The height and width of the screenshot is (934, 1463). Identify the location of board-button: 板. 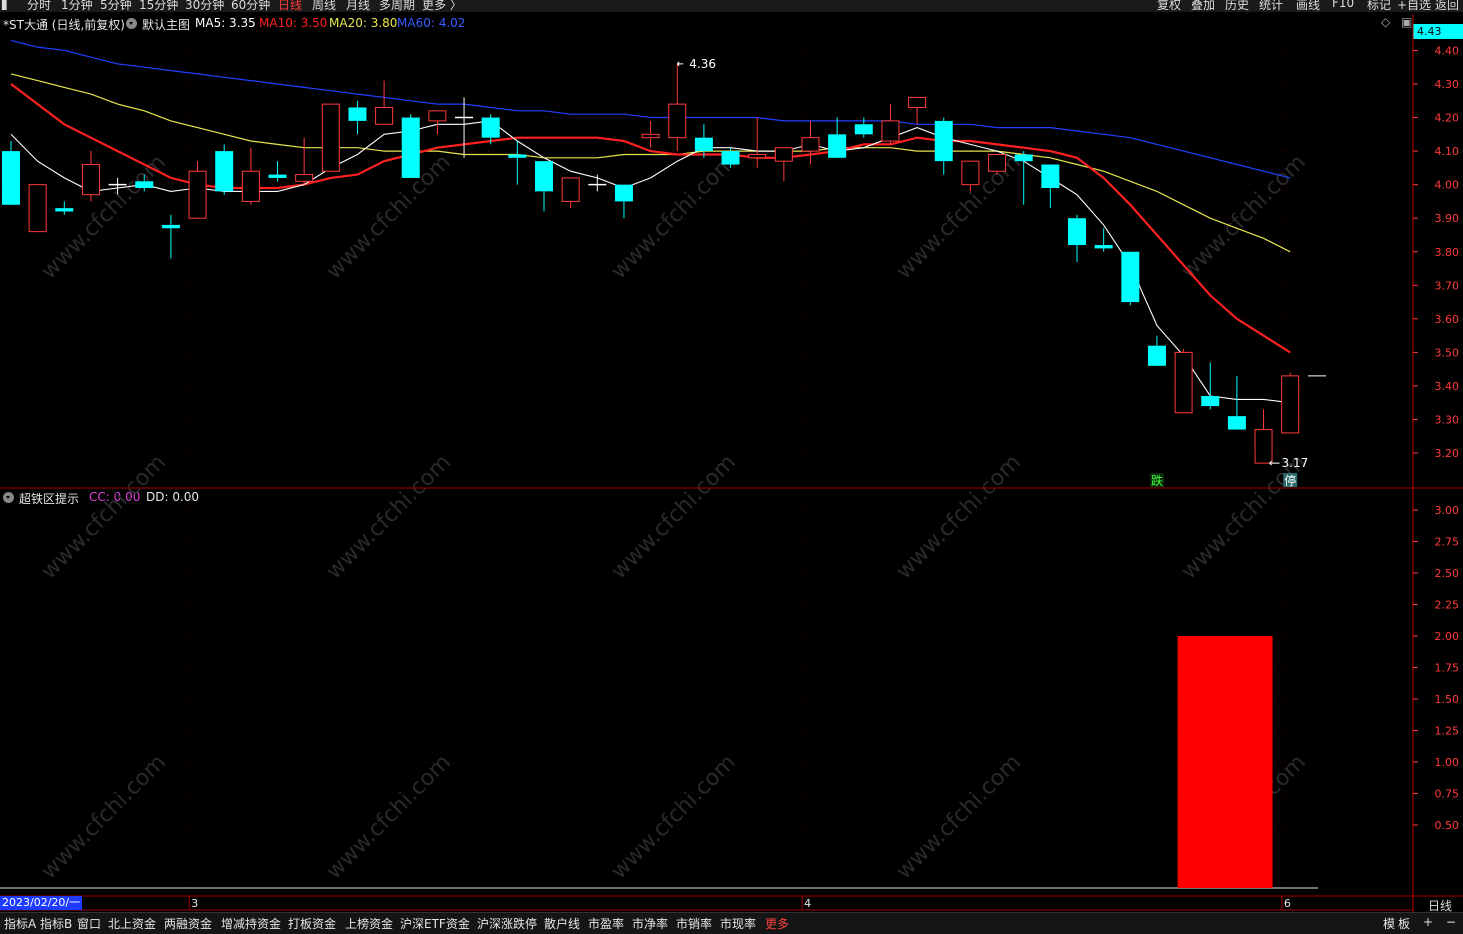
(1404, 923).